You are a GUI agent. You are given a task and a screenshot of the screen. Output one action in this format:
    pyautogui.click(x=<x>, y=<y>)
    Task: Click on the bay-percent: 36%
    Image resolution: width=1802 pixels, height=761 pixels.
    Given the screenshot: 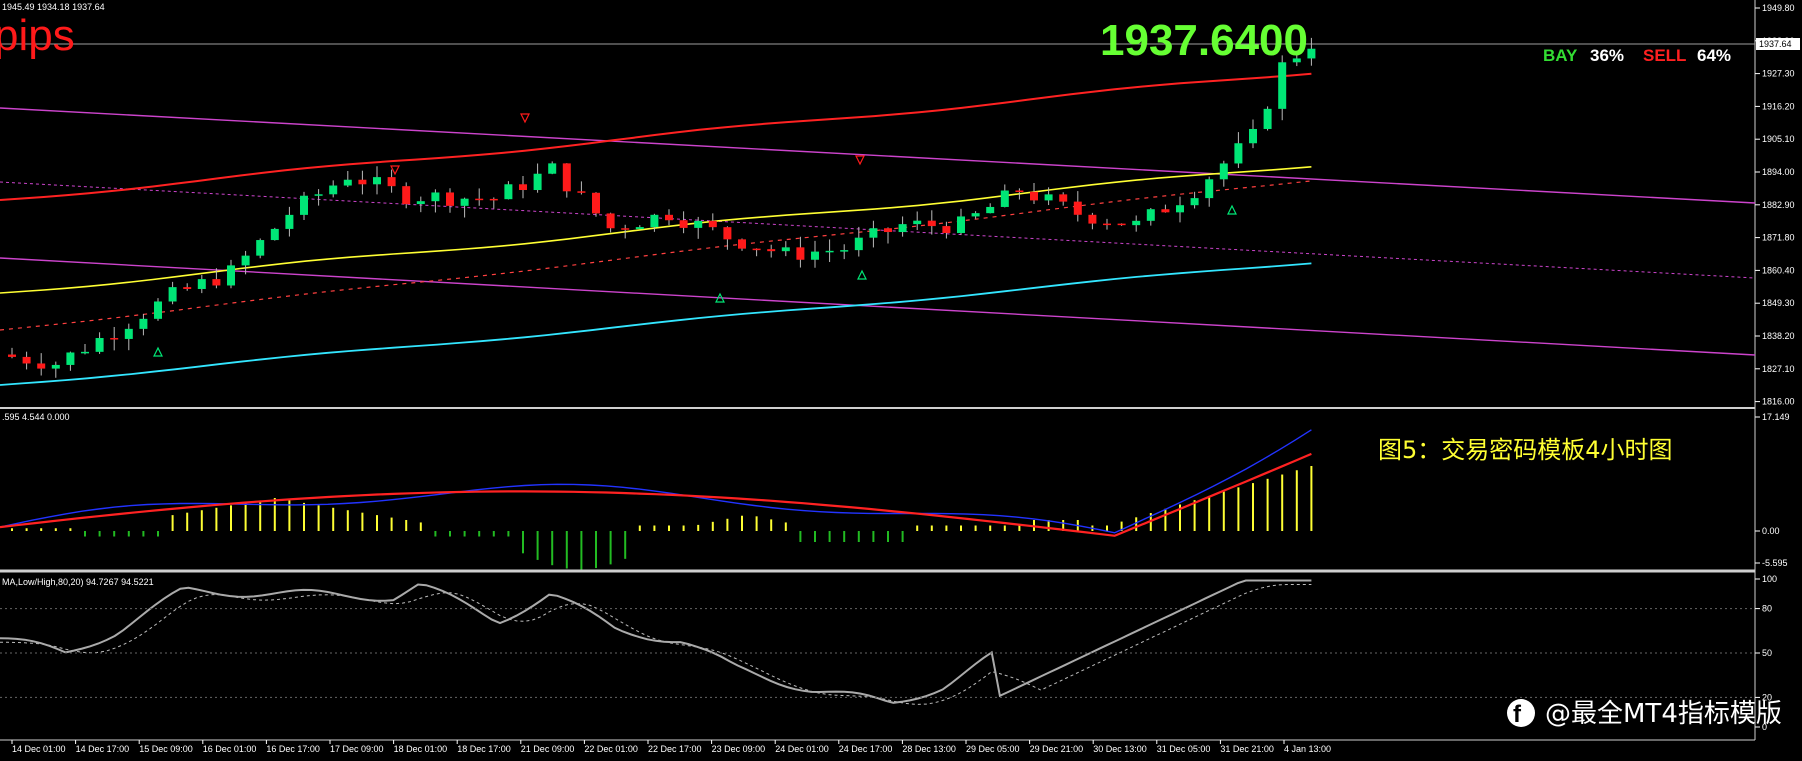 What is the action you would take?
    pyautogui.click(x=1607, y=55)
    